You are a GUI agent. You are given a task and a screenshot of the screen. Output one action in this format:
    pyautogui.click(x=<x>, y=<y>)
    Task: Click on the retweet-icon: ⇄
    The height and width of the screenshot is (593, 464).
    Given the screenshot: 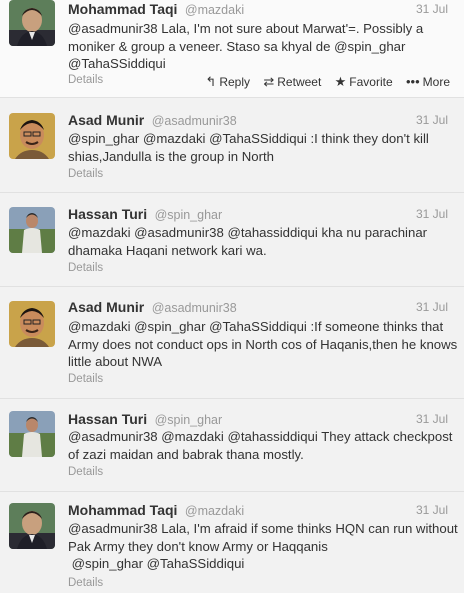 What is the action you would take?
    pyautogui.click(x=269, y=81)
    